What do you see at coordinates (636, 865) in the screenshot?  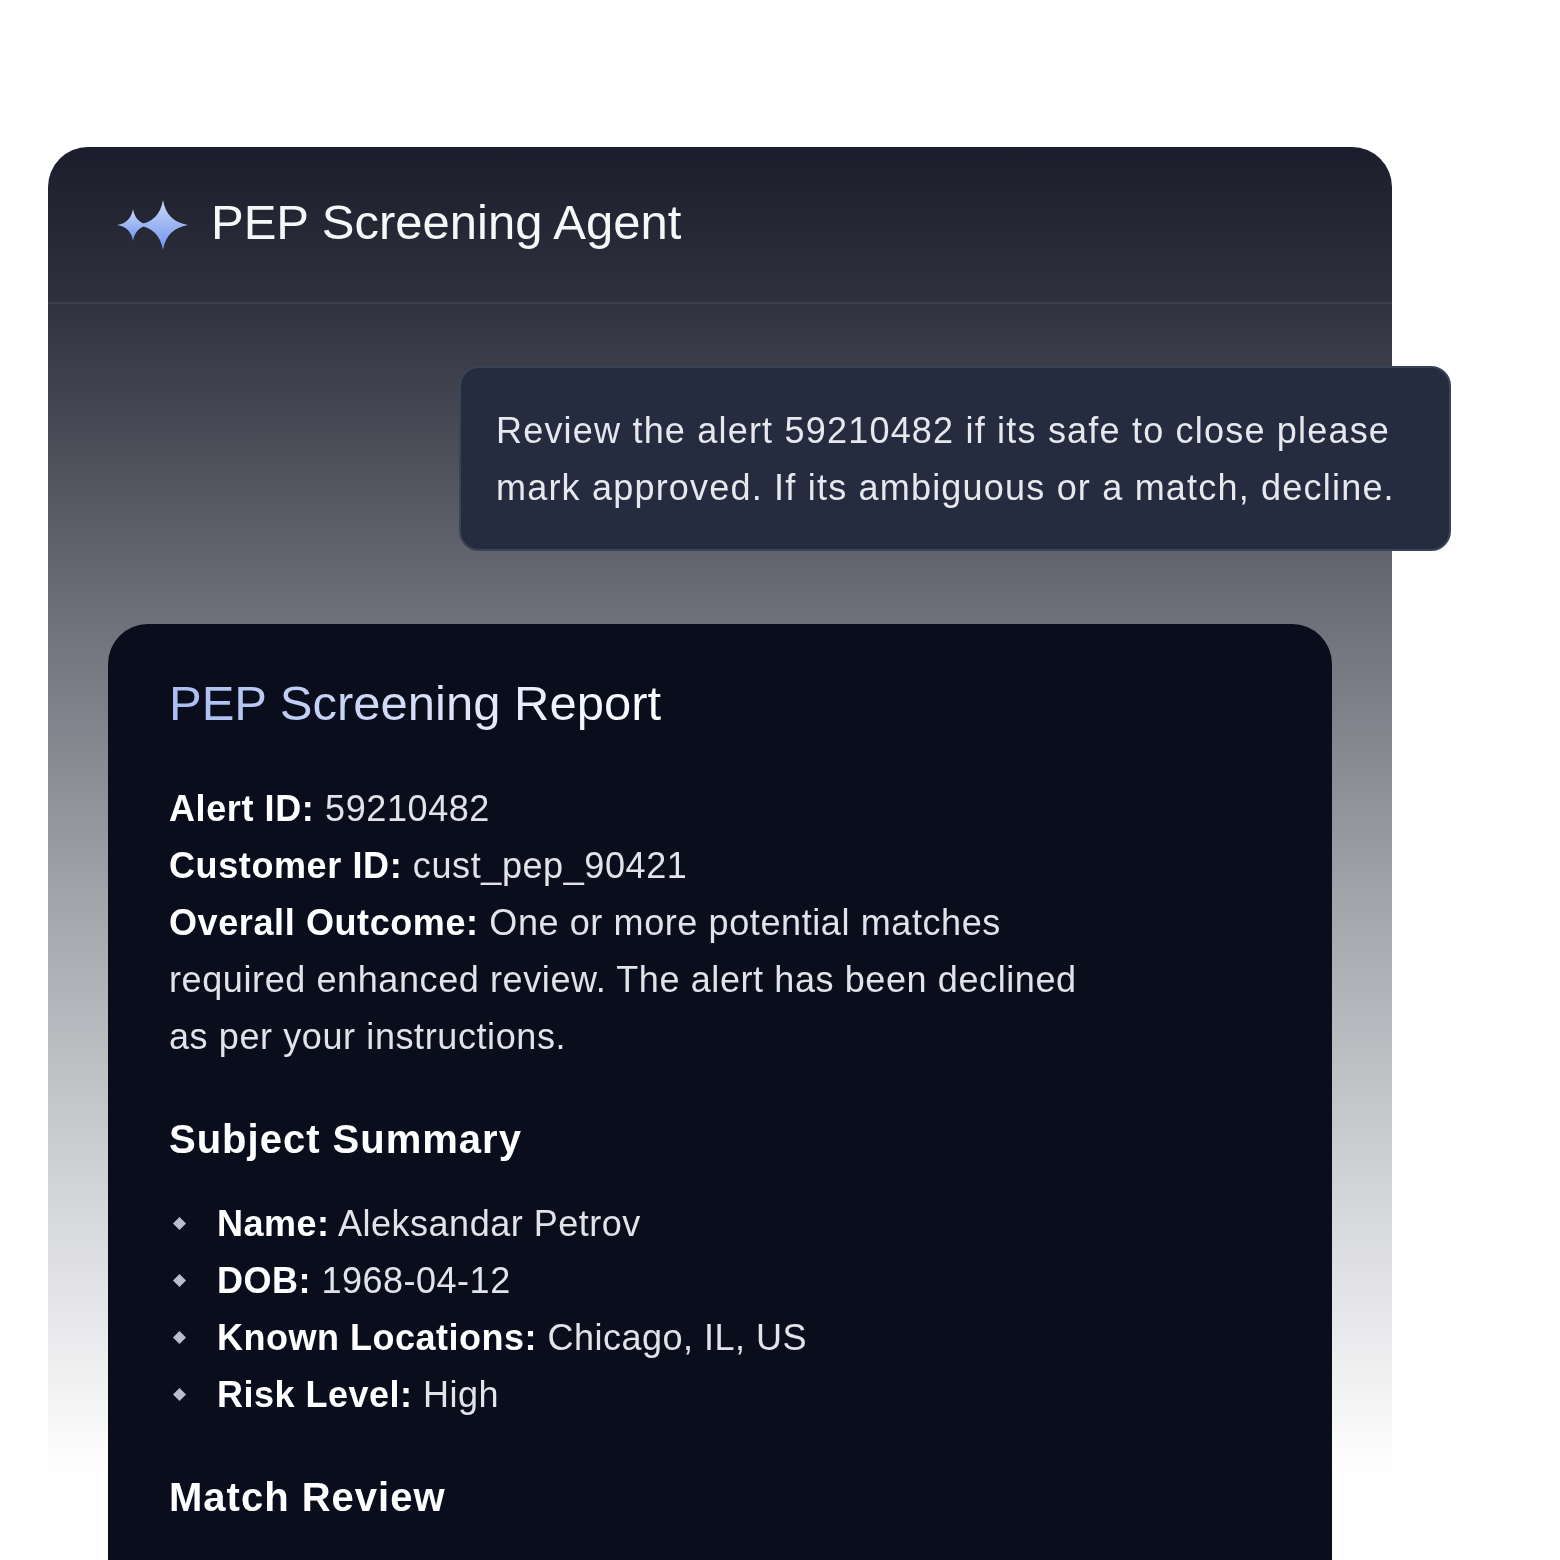 I see `report-field: Customer ID: cust_pep_90421` at bounding box center [636, 865].